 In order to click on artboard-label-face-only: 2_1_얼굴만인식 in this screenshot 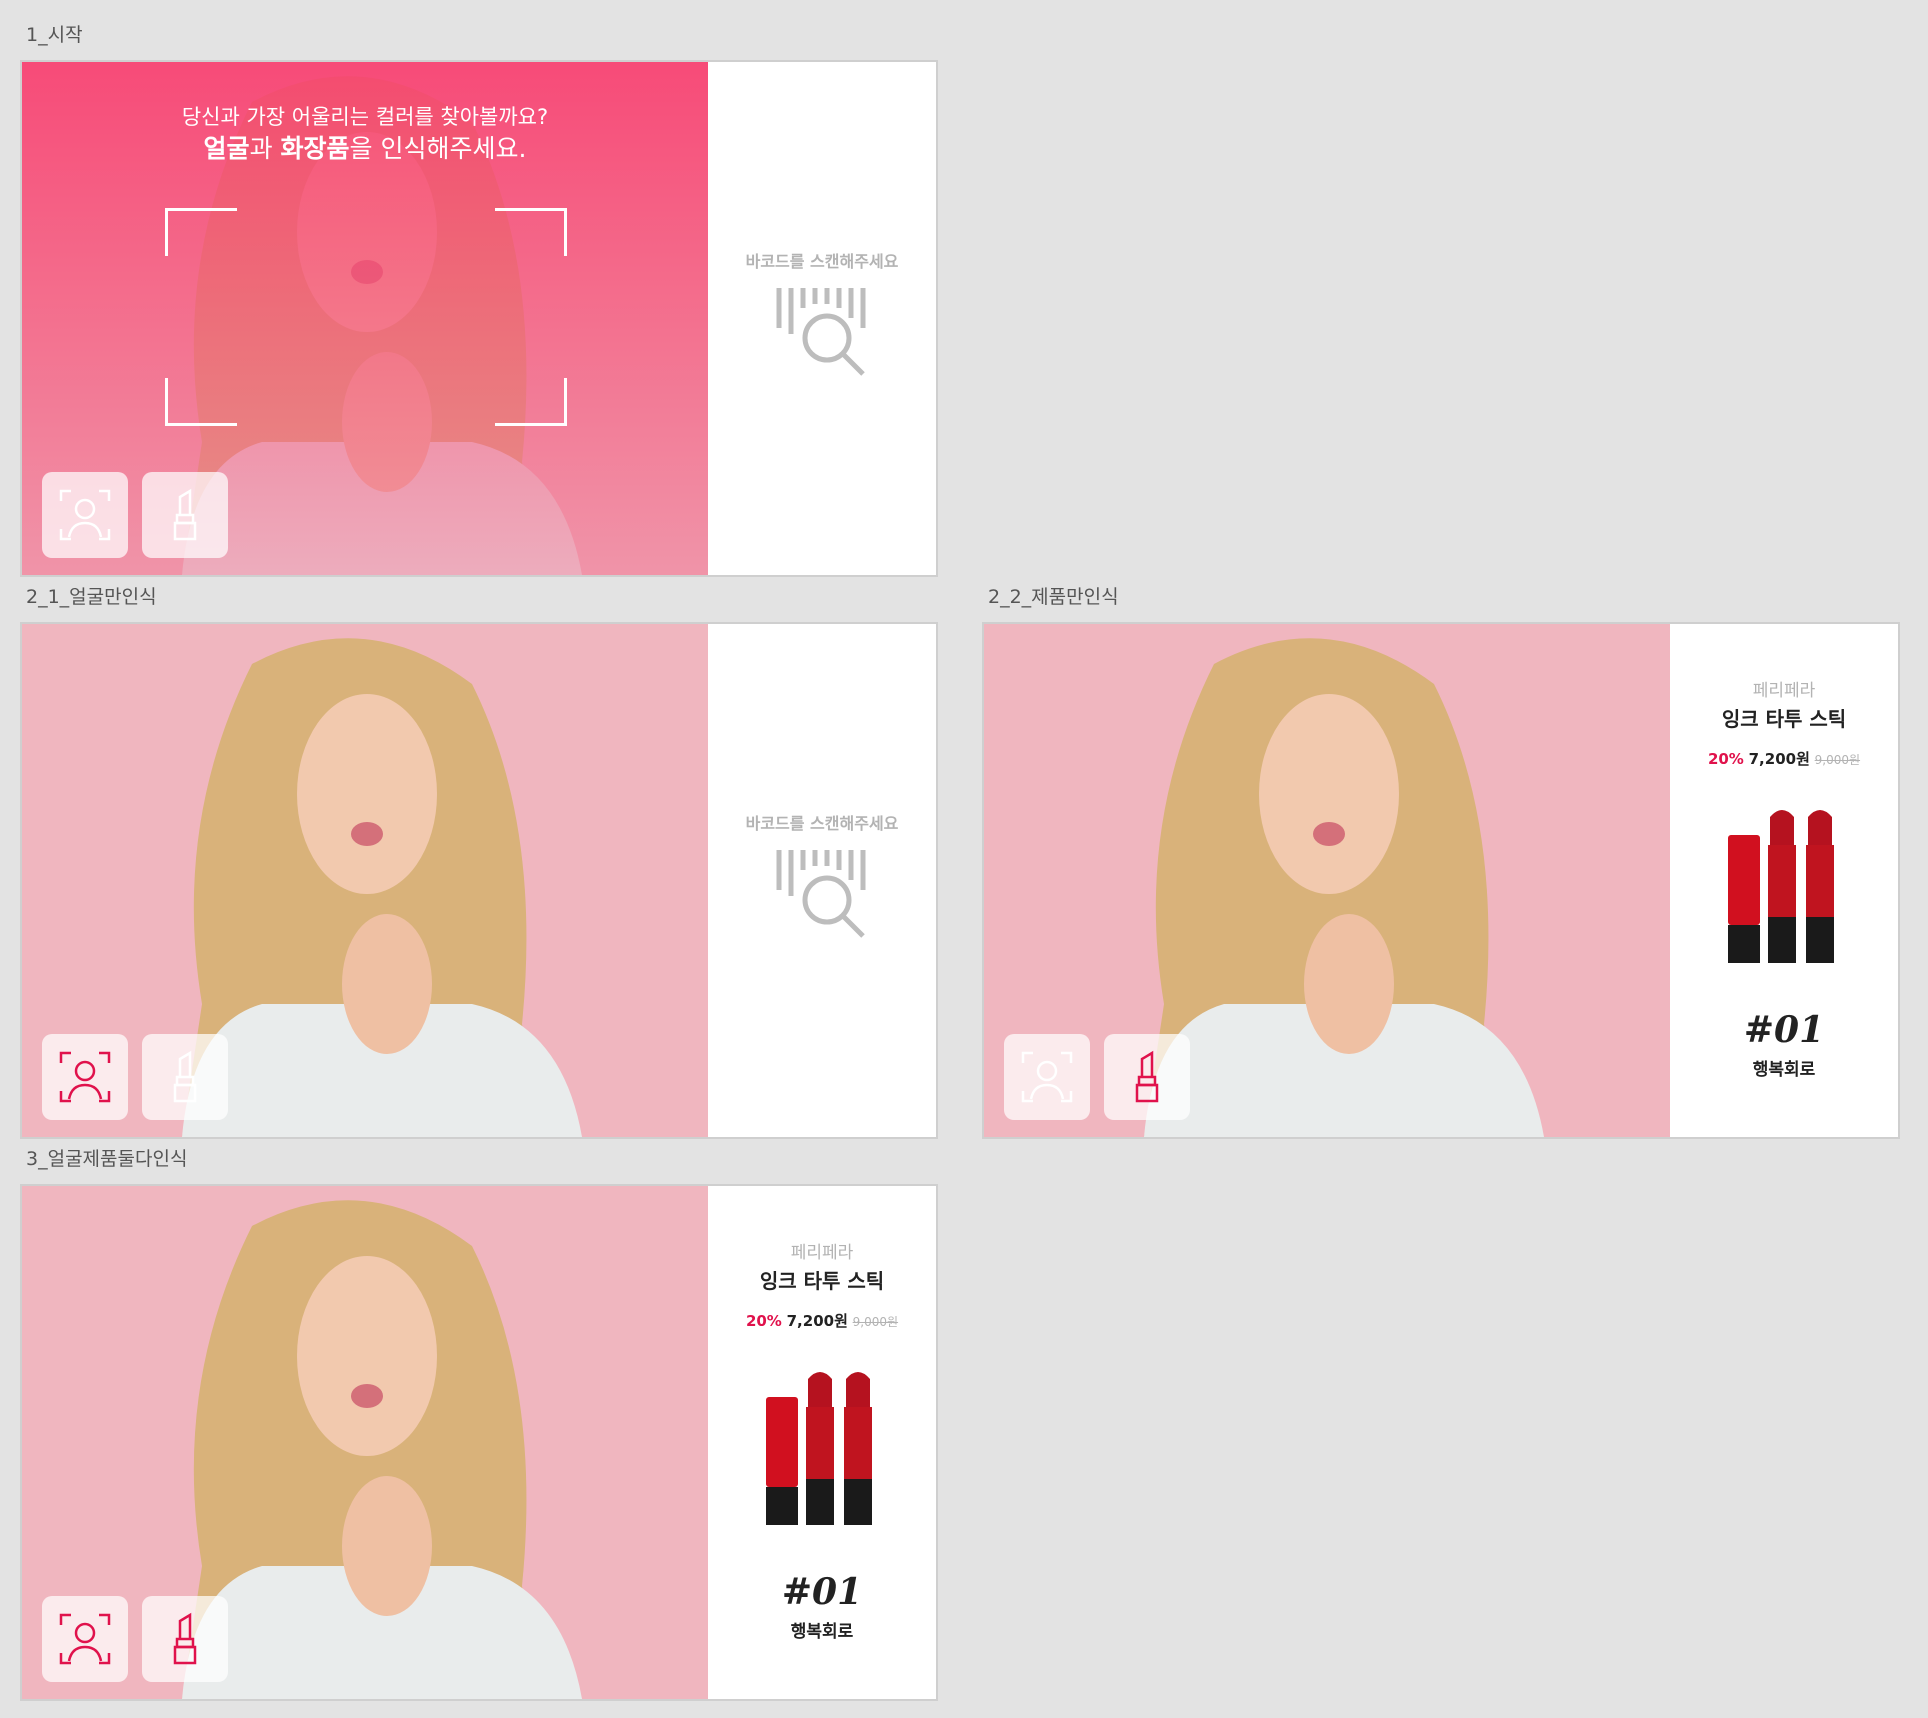, I will do `click(91, 597)`.